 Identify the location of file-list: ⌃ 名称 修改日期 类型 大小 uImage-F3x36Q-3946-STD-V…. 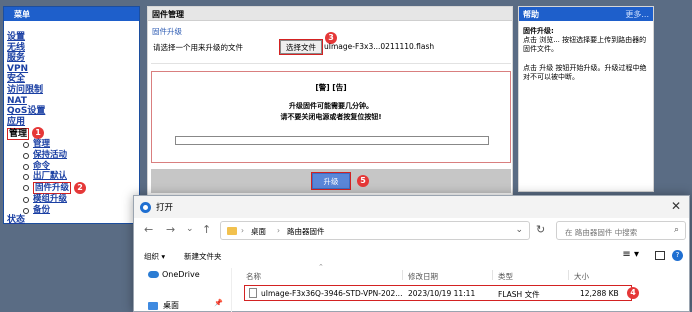
(462, 287).